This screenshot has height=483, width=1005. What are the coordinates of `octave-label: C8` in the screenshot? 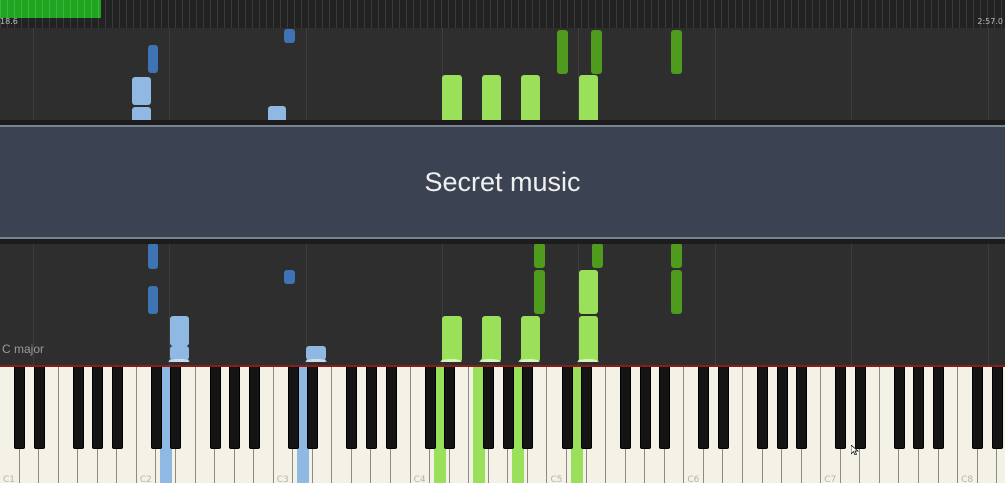 It's located at (967, 479).